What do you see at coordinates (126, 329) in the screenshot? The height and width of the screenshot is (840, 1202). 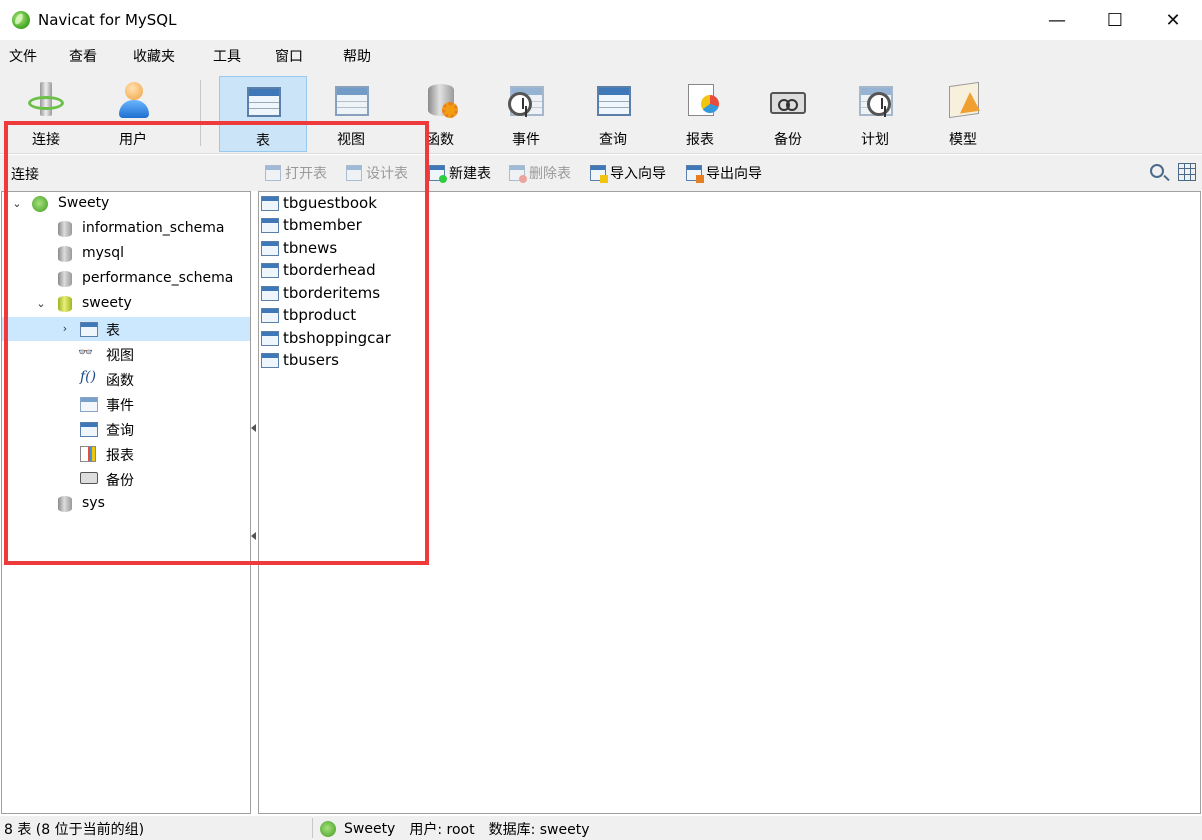 I see `tree-tables-node: › 表` at bounding box center [126, 329].